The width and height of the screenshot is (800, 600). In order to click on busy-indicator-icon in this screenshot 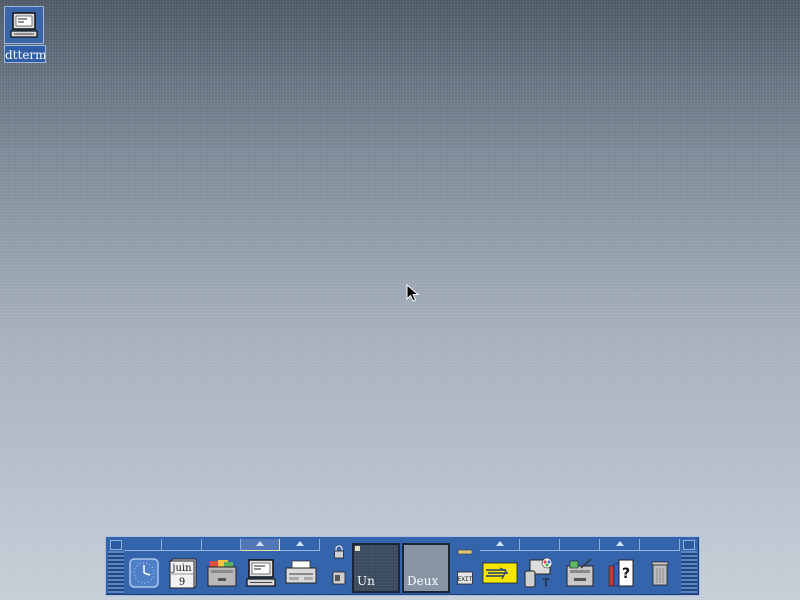, I will do `click(339, 578)`.